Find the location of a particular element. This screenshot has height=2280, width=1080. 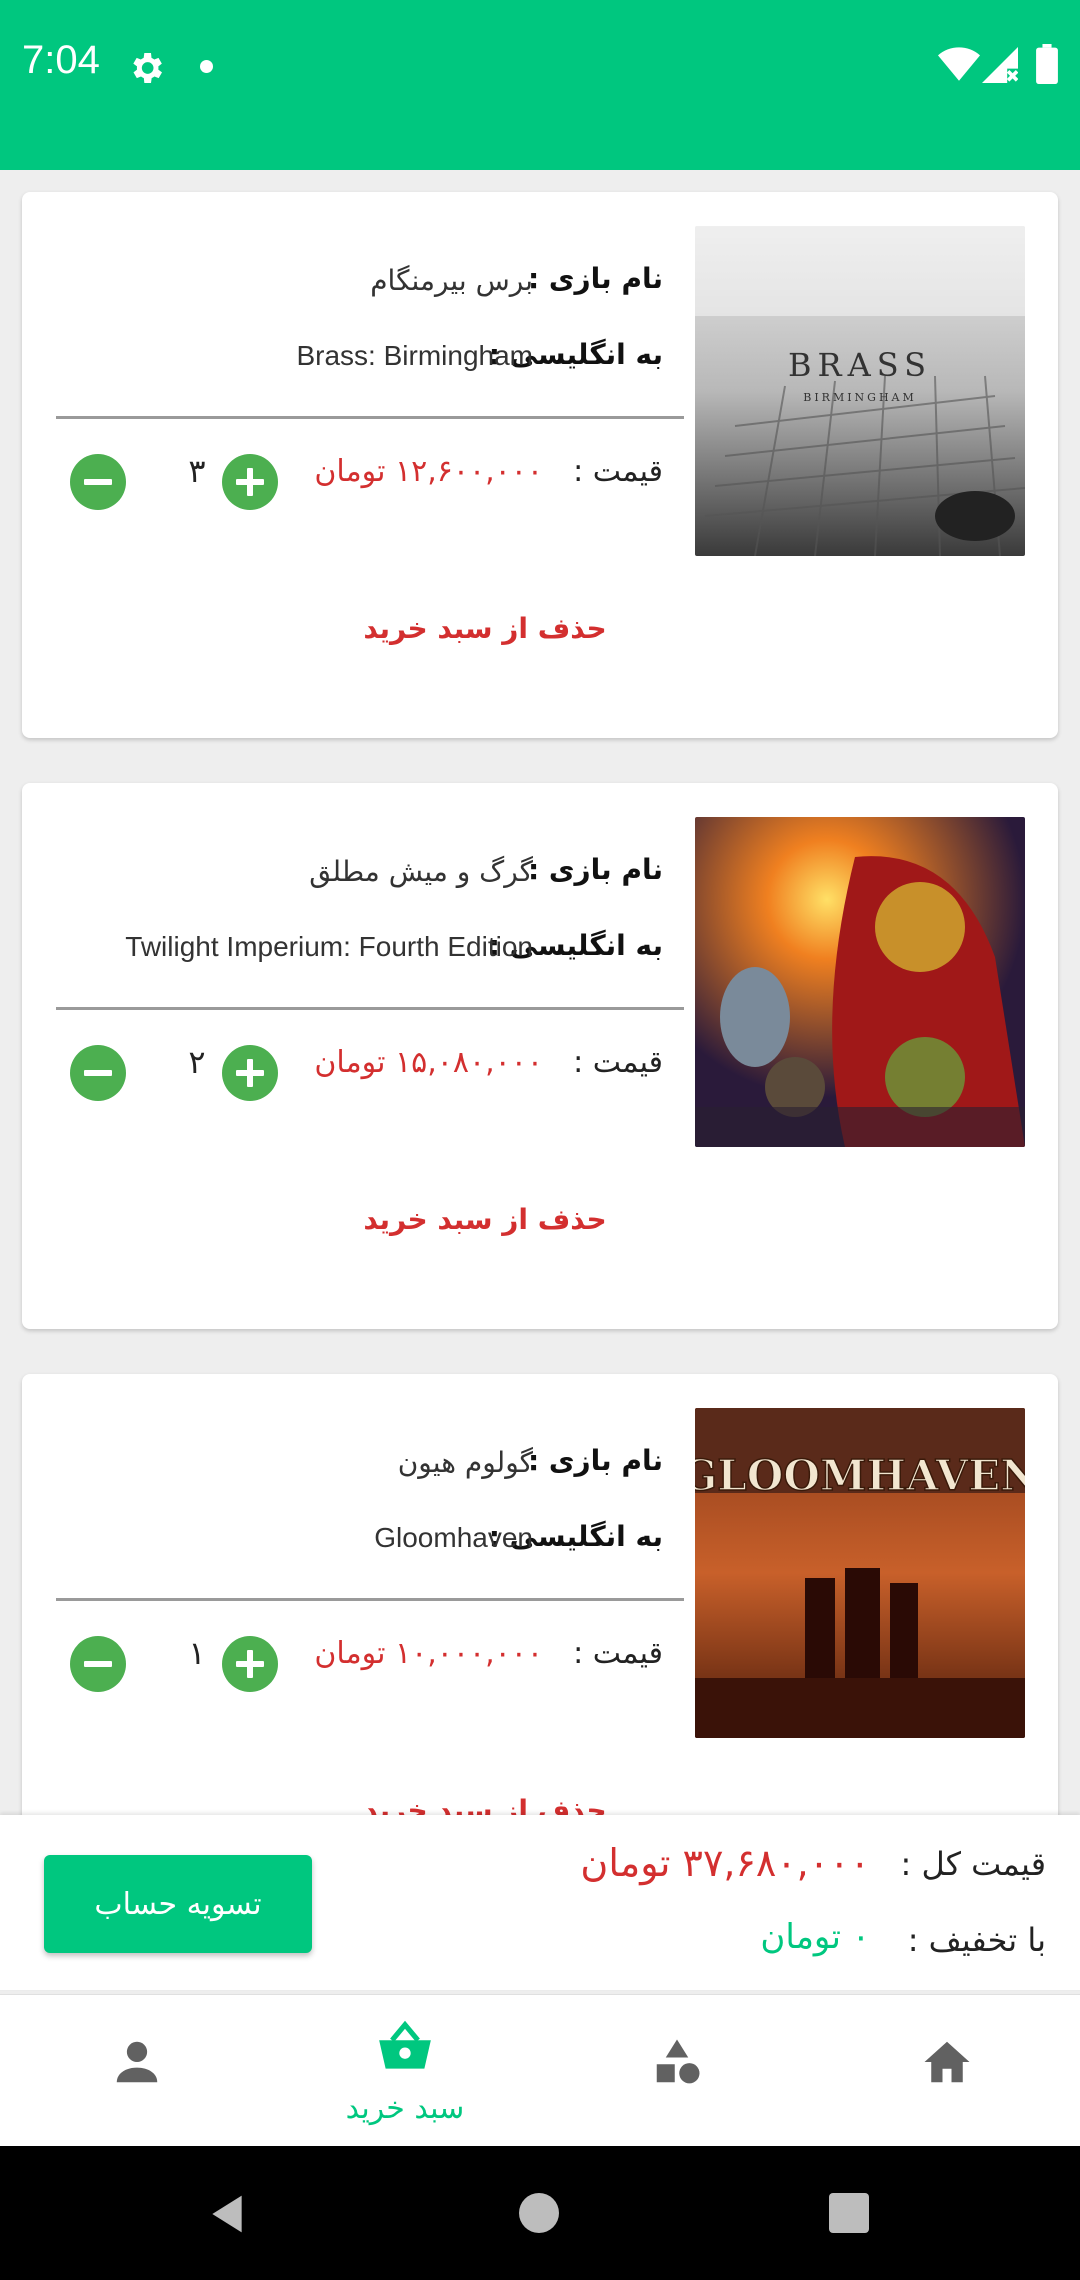

cover-title: BRASS is located at coordinates (860, 365).